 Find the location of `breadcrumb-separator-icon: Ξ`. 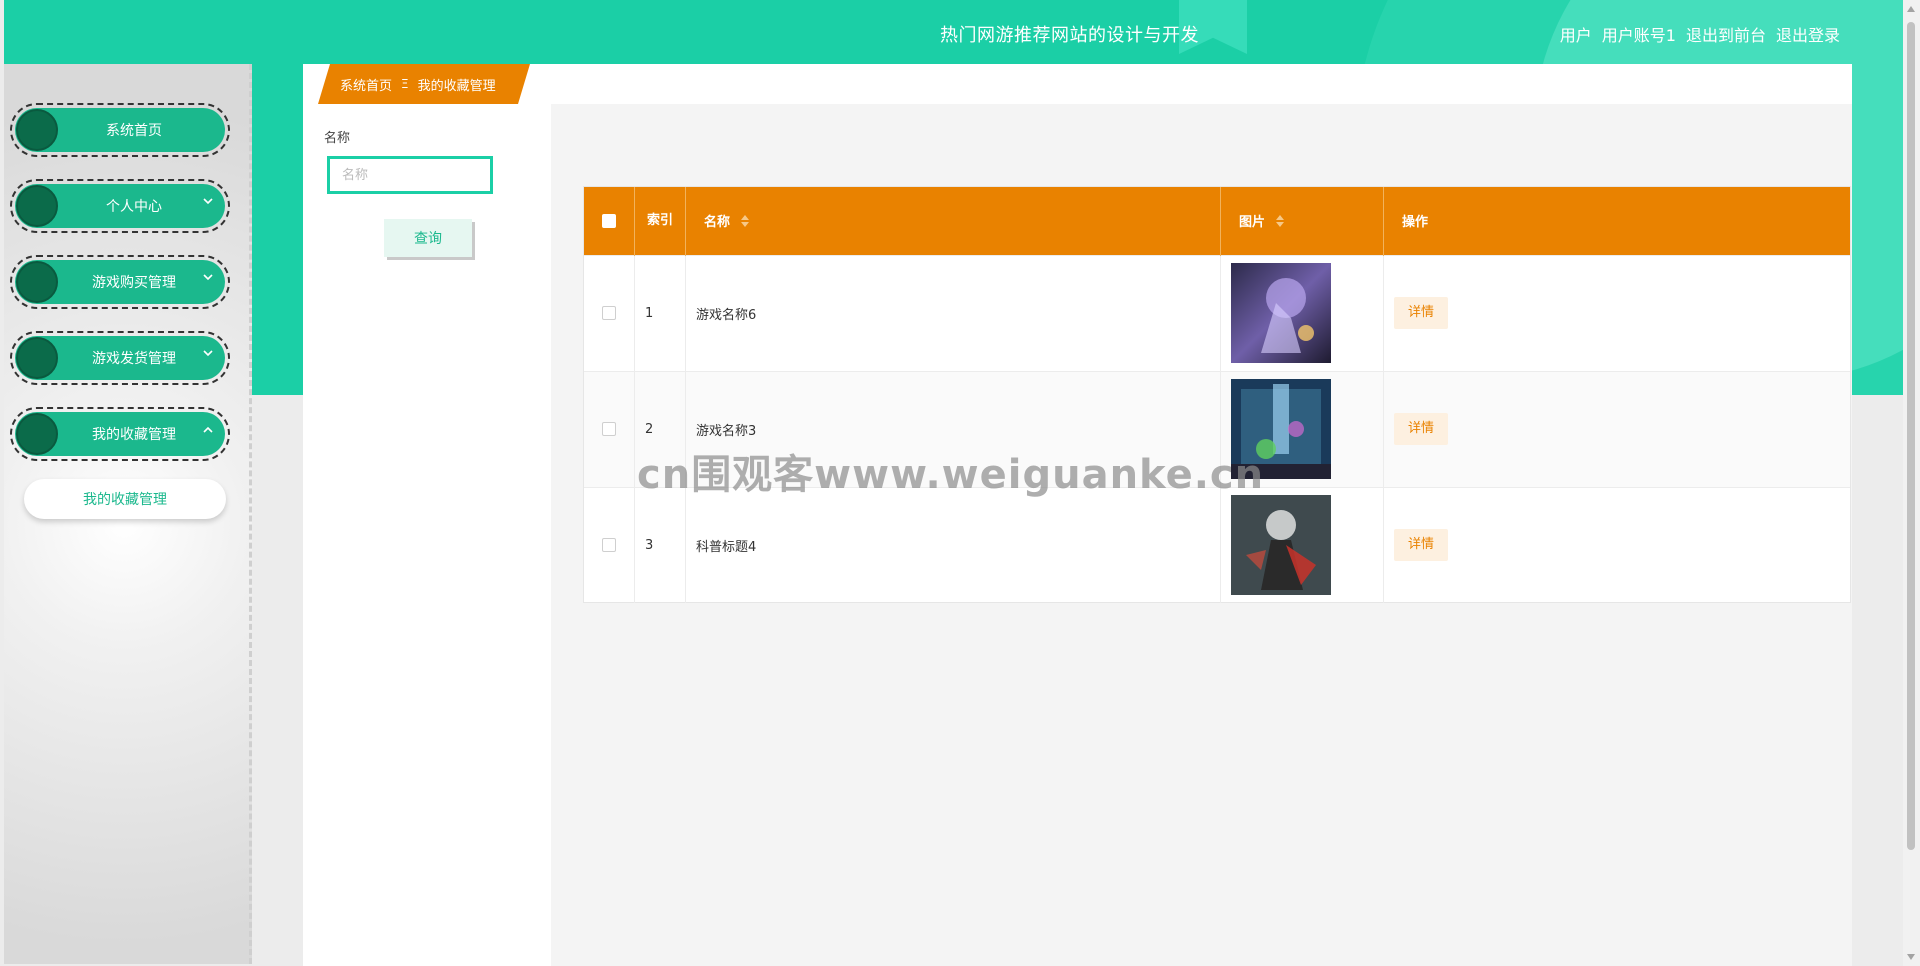

breadcrumb-separator-icon: Ξ is located at coordinates (405, 84).